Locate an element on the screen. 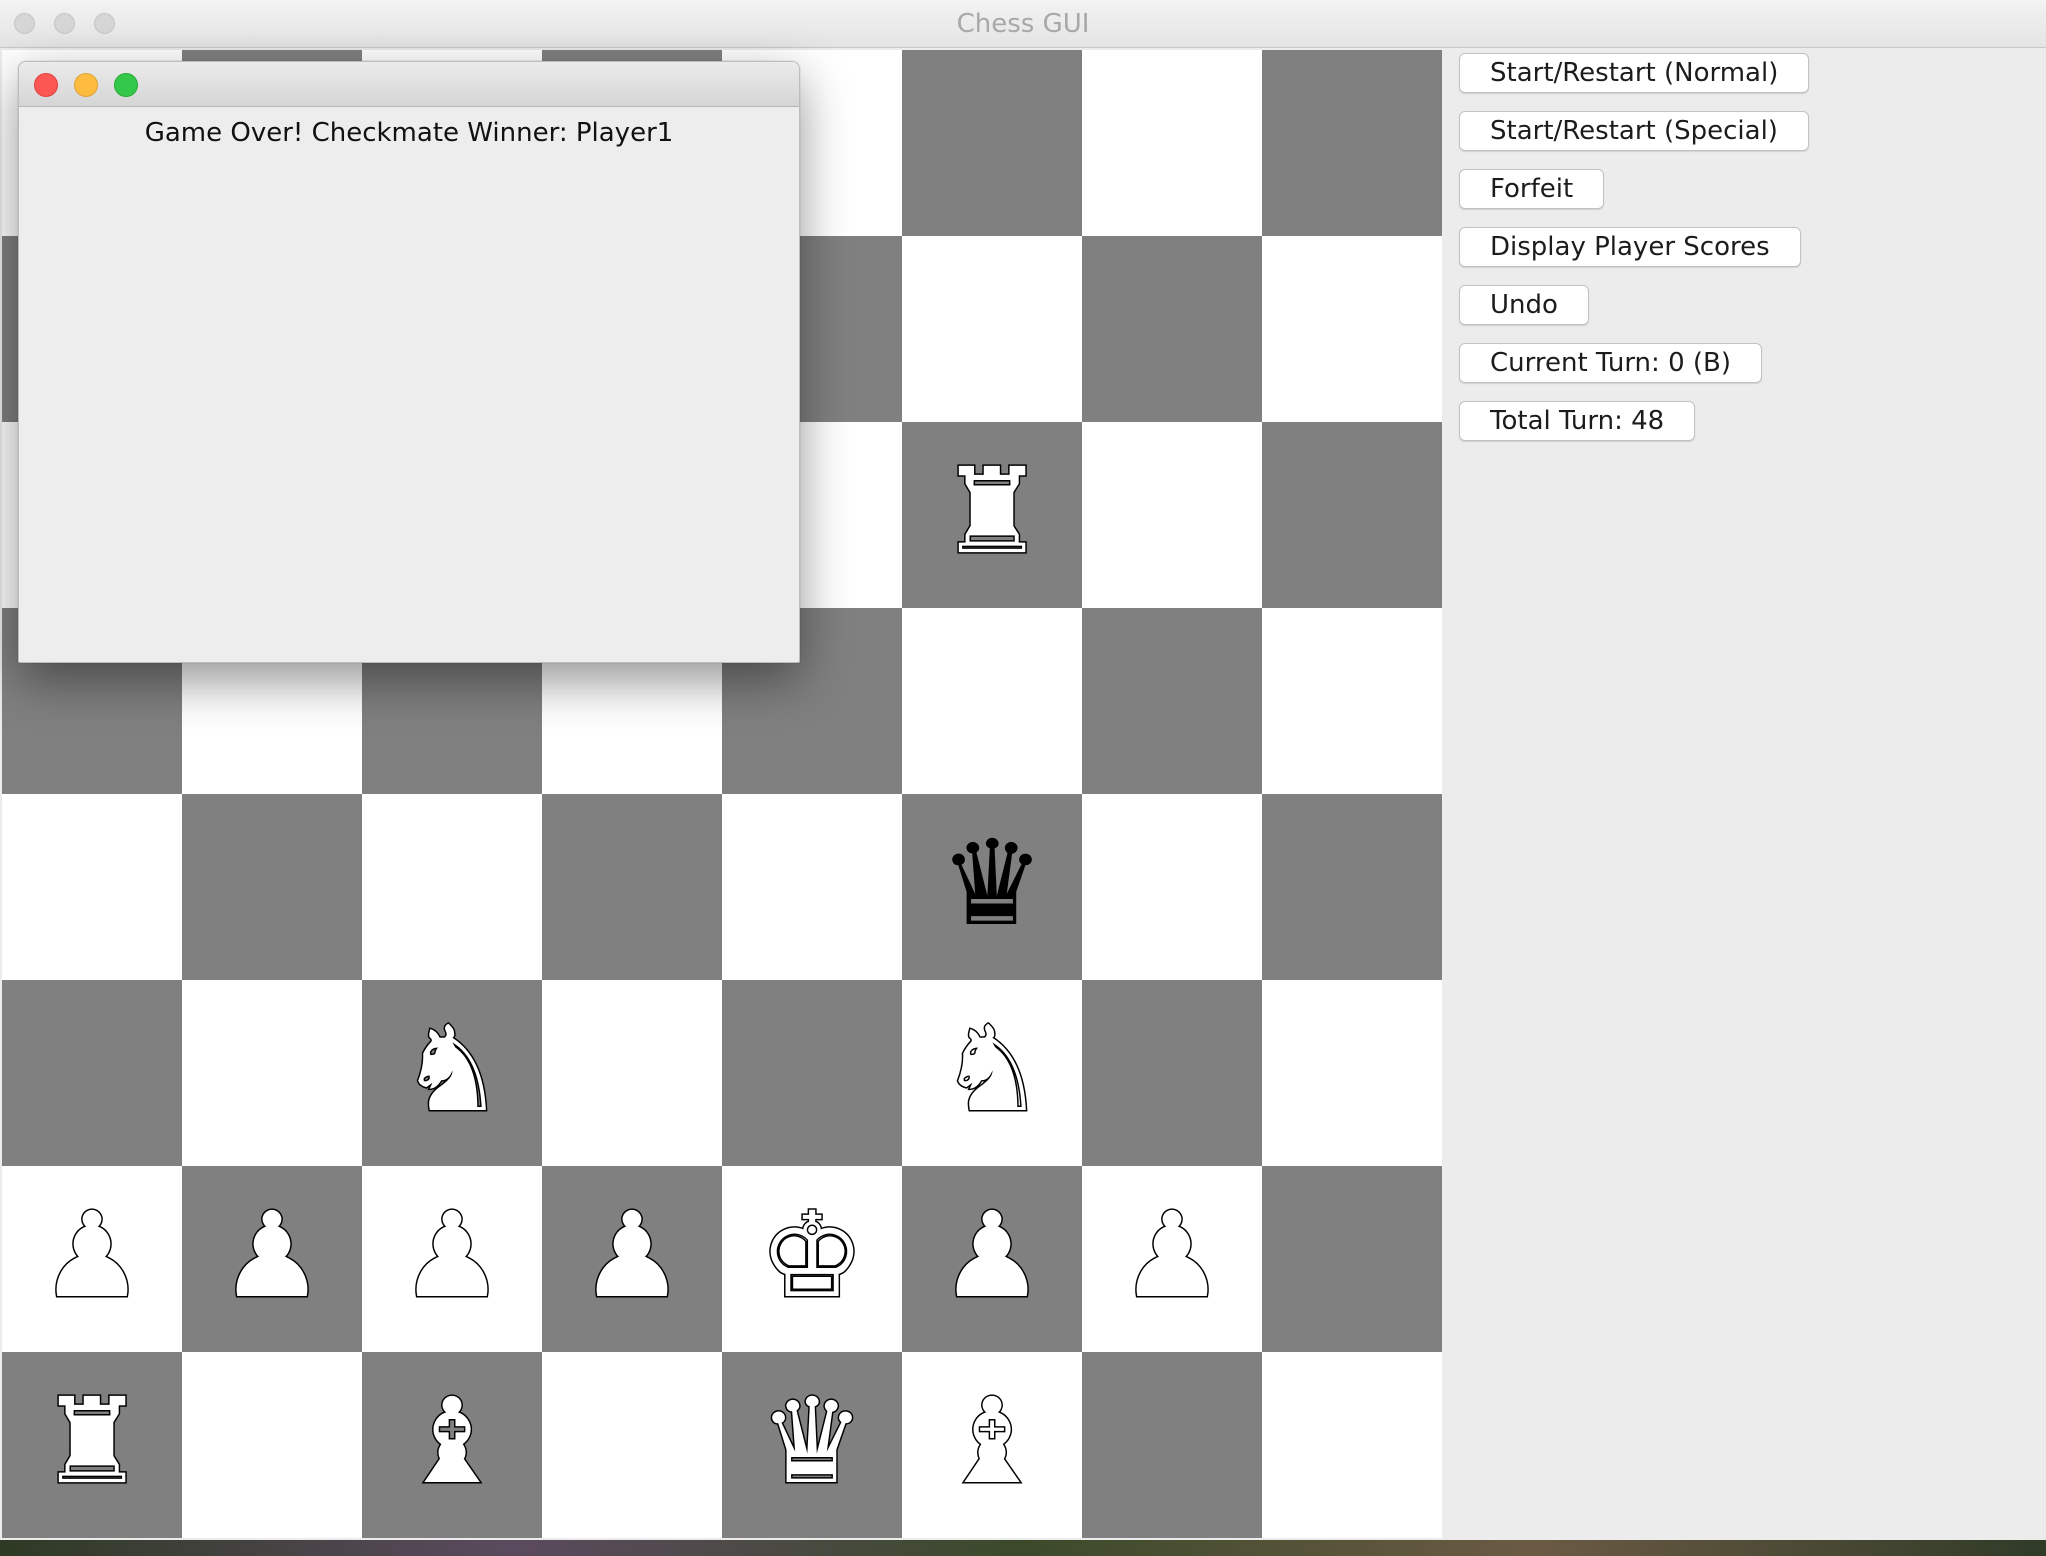 The height and width of the screenshot is (1556, 2046). total-turn-button: Total Turn: 48 is located at coordinates (1577, 421).